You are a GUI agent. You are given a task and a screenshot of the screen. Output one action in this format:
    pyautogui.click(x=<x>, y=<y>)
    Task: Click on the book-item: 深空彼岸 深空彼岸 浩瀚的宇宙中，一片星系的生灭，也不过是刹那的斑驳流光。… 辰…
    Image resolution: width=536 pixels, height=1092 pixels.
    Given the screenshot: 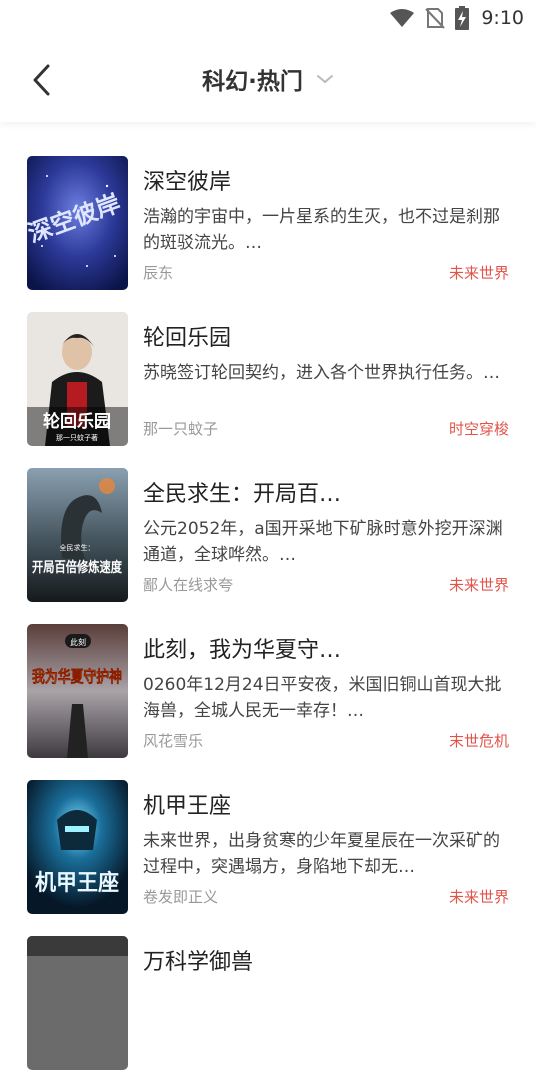 What is the action you would take?
    pyautogui.click(x=268, y=234)
    